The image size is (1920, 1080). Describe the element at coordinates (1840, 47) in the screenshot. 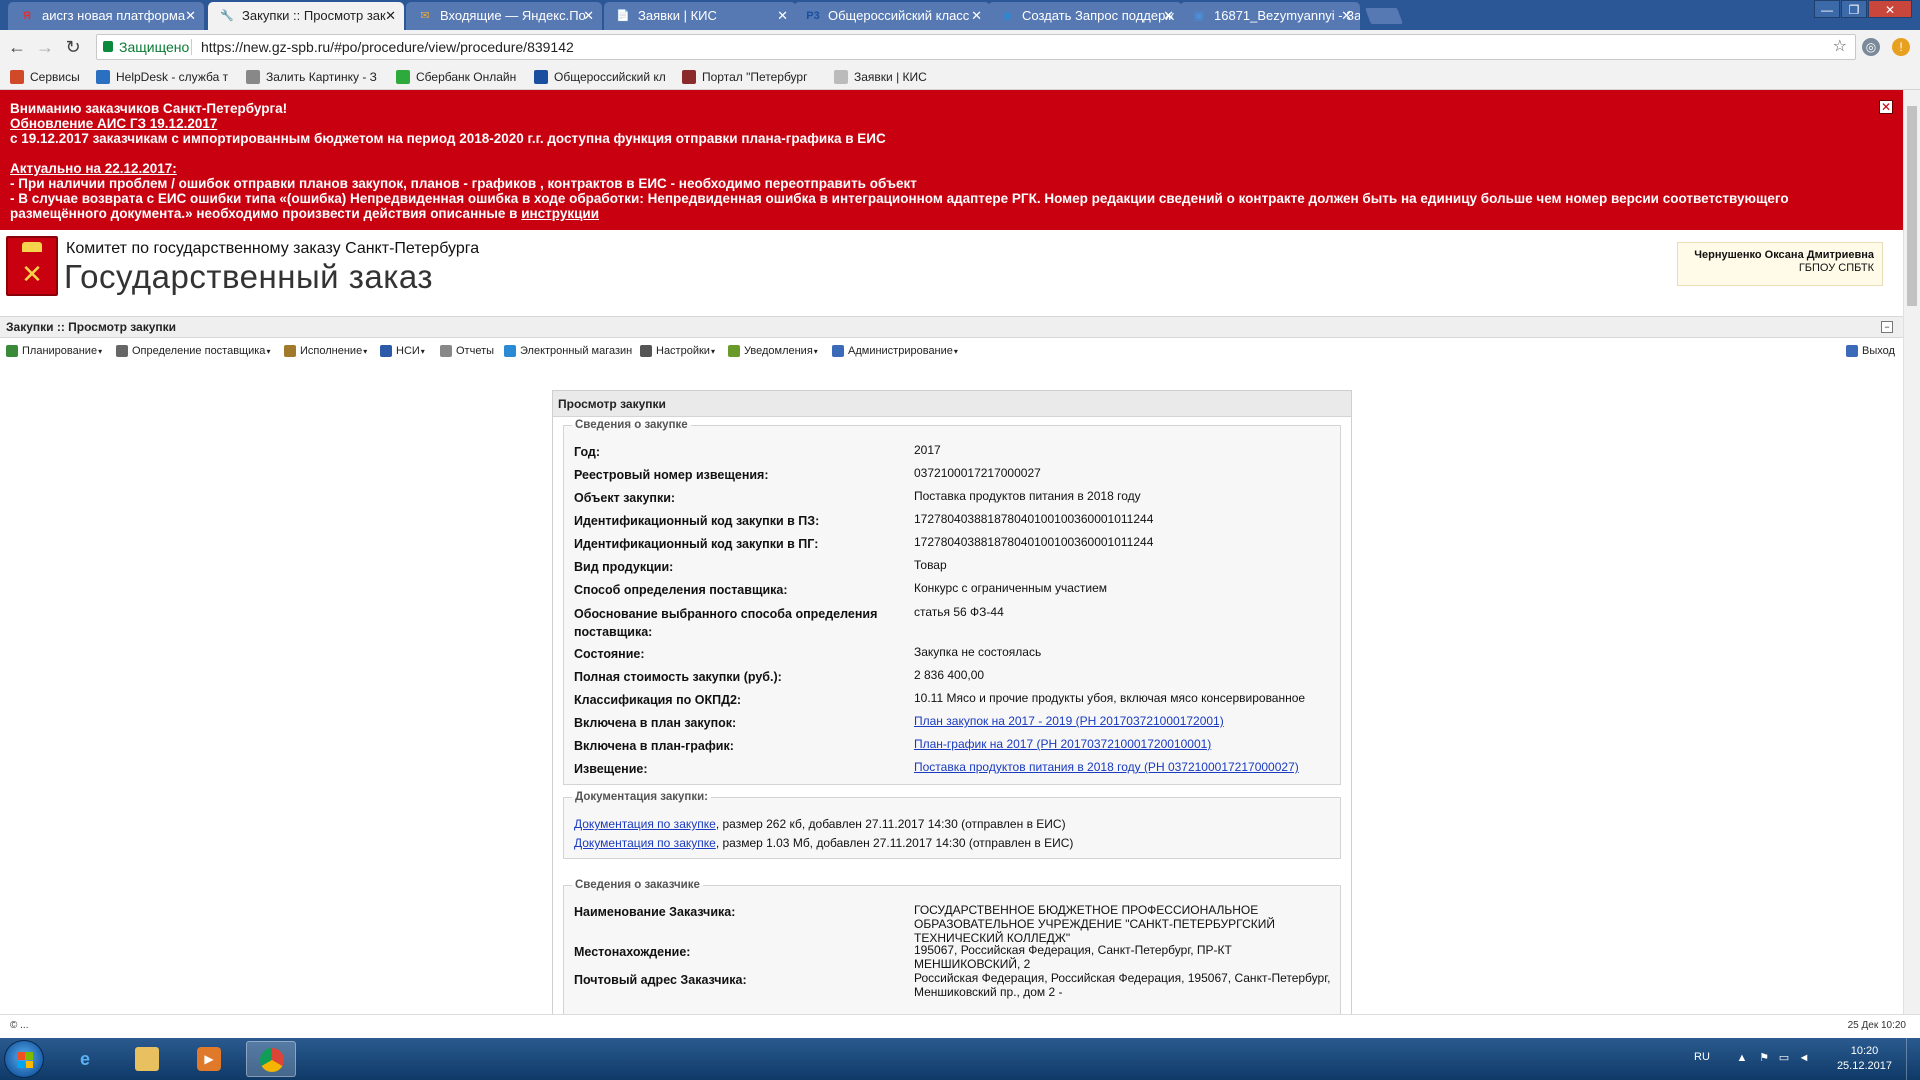

I see `bookmark-star-icon: ☆` at that location.